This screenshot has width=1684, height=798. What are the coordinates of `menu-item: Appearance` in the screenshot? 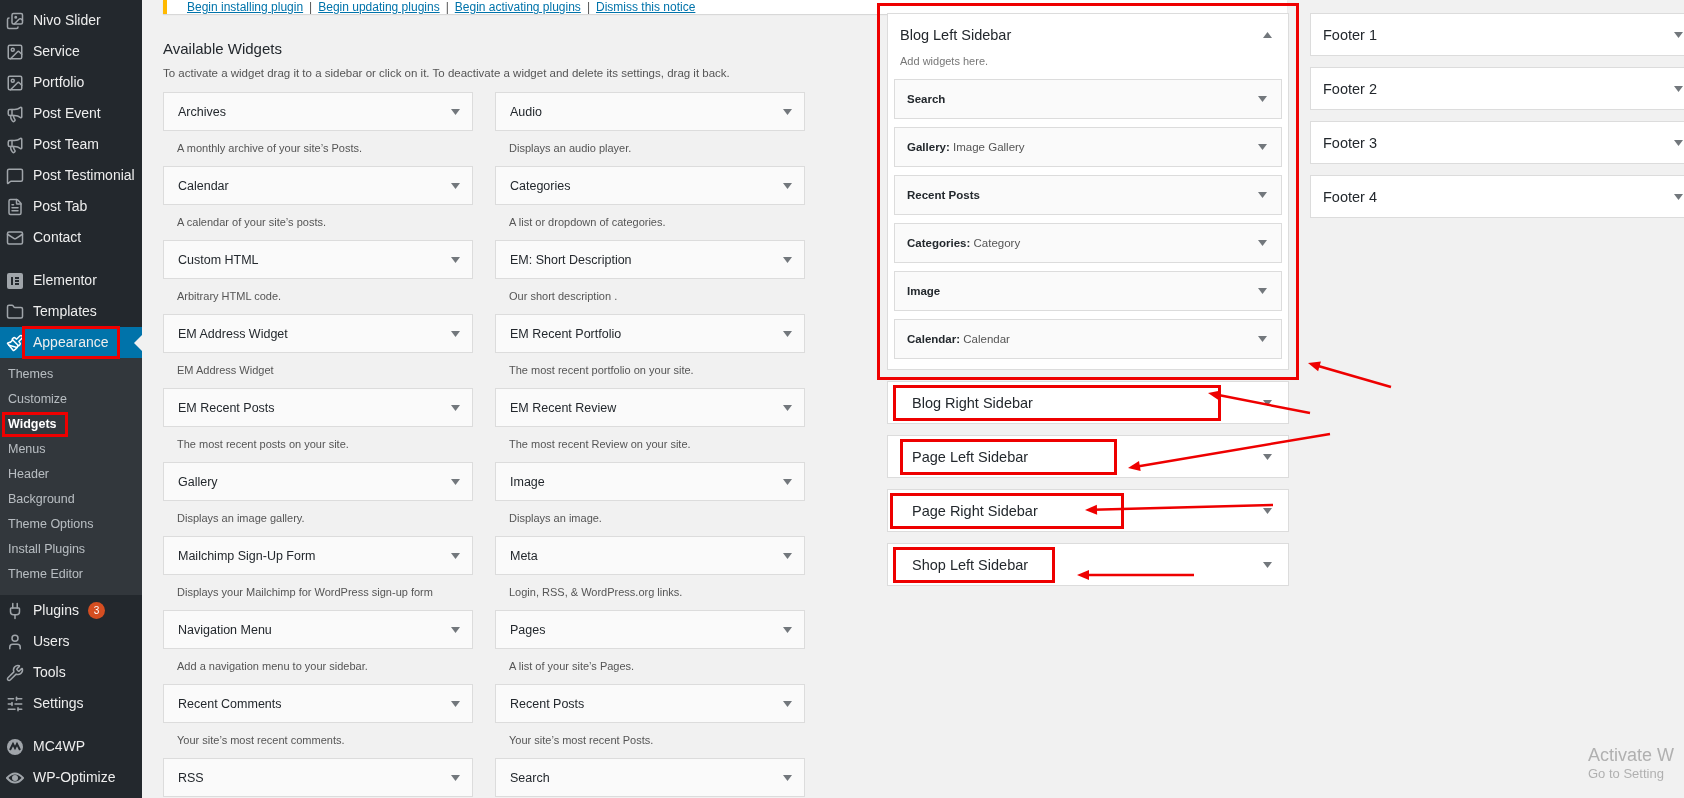 It's located at (71, 342).